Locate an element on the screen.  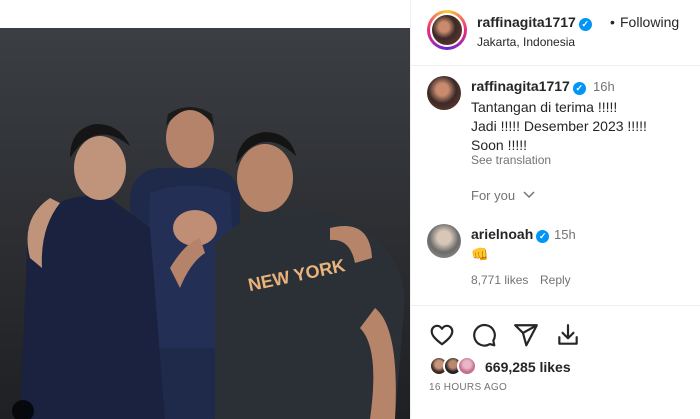
comment-username: arielnoah ✓ is located at coordinates (510, 234).